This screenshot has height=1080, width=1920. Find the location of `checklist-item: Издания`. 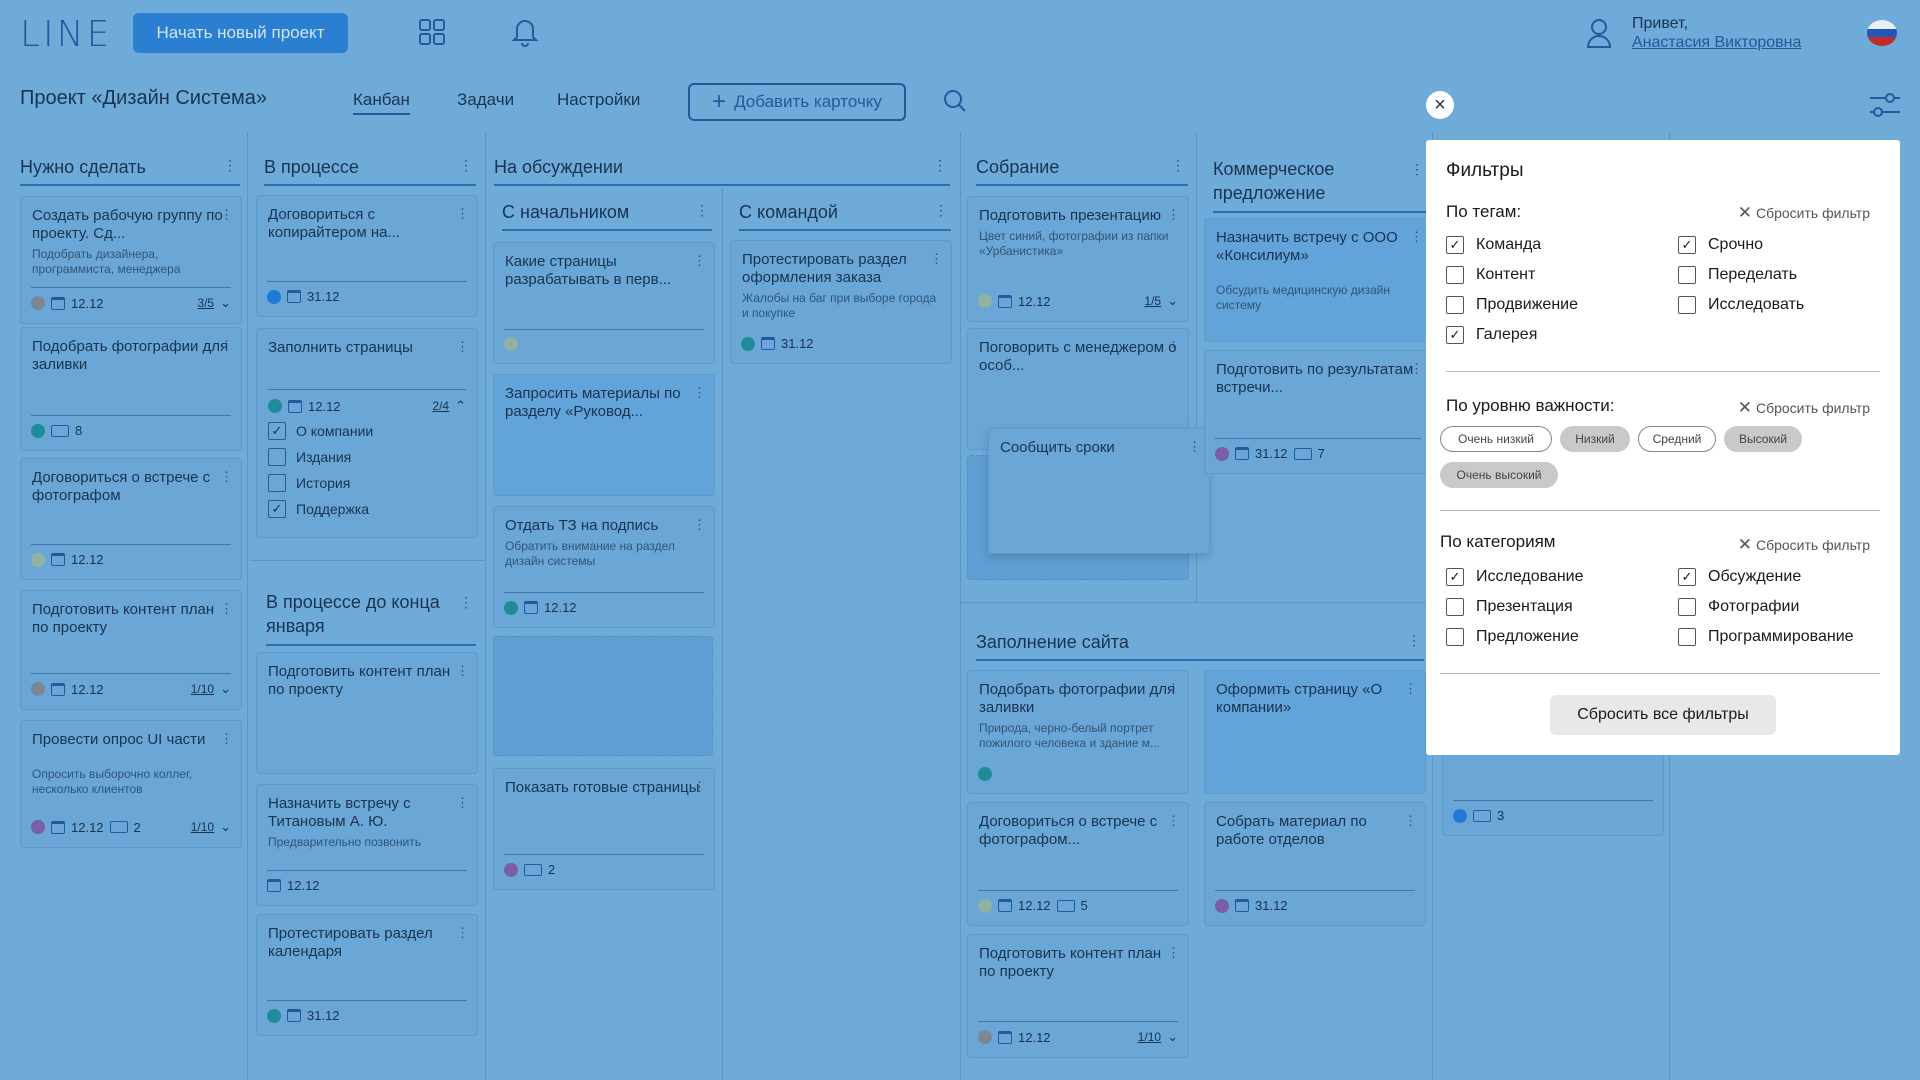

checklist-item: Издания is located at coordinates (367, 457).